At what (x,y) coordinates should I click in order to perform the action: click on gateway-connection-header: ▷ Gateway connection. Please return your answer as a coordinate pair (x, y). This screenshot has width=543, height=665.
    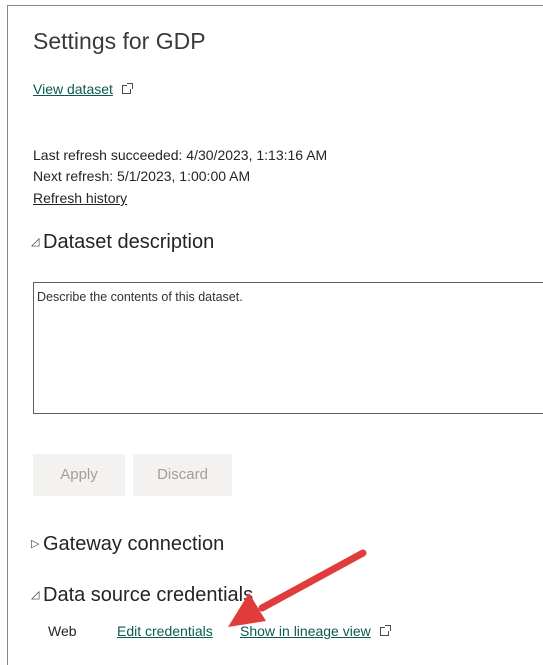
    Looking at the image, I should click on (127, 544).